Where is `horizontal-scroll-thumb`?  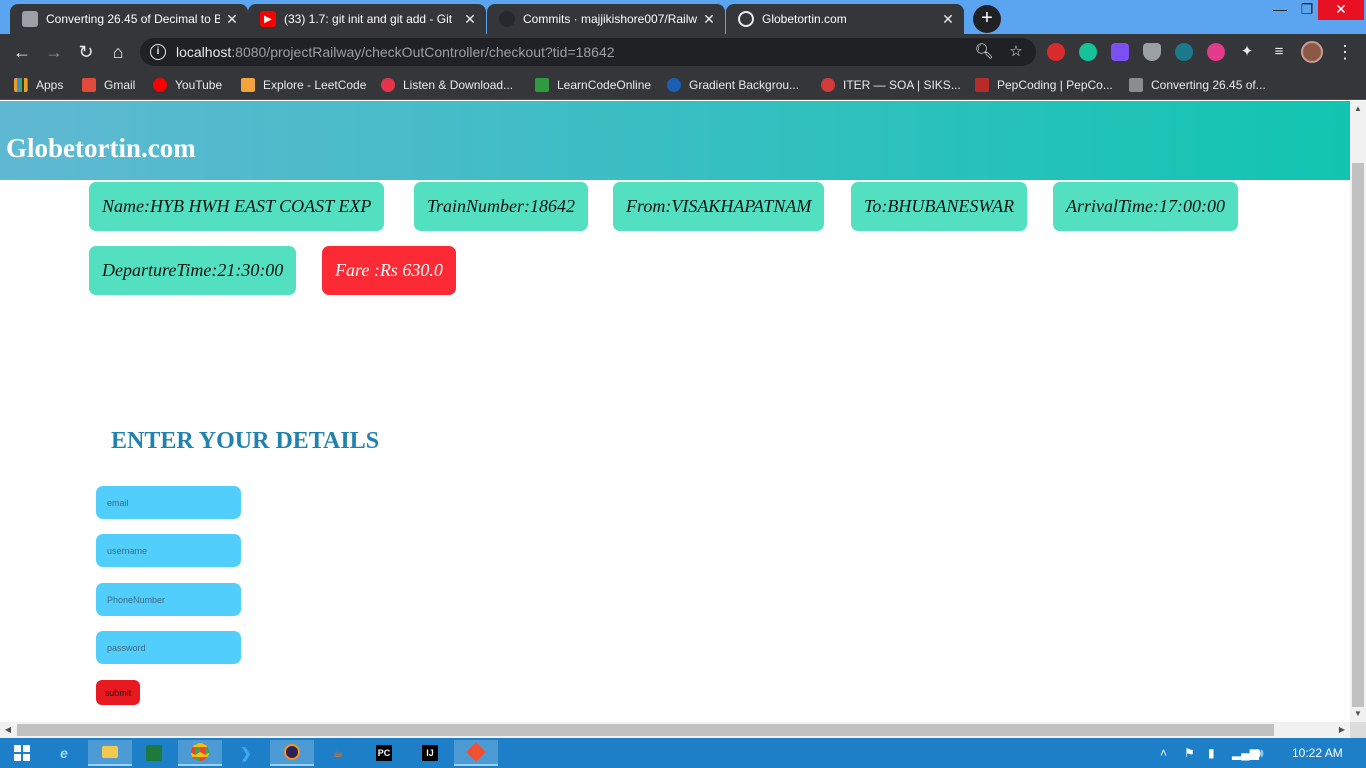
horizontal-scroll-thumb is located at coordinates (645, 730).